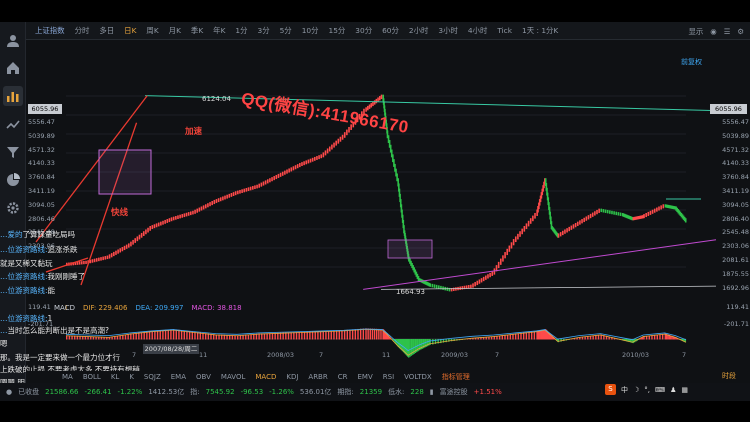 The height and width of the screenshot is (422, 750). What do you see at coordinates (447, 31) in the screenshot?
I see `tab-15: 3小时` at bounding box center [447, 31].